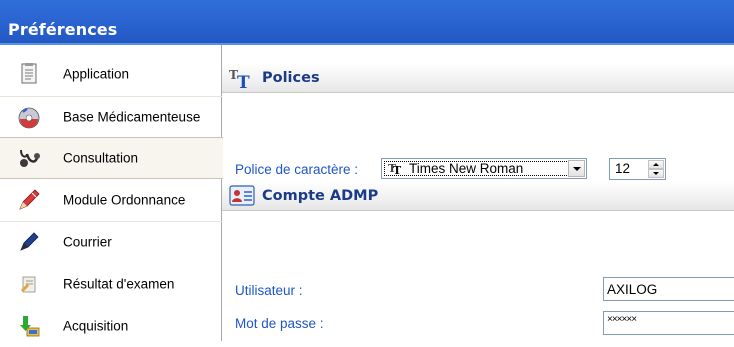  Describe the element at coordinates (478, 196) in the screenshot. I see `section-header-compte-admp: Compte ADMP` at that location.